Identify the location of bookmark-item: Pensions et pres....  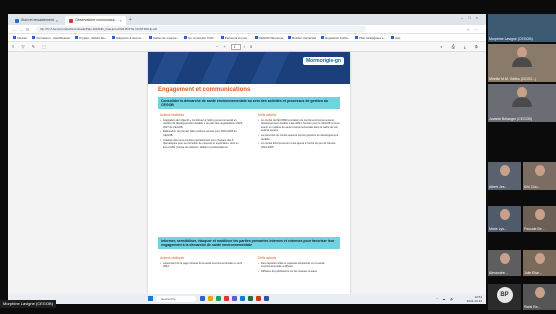
(235, 38).